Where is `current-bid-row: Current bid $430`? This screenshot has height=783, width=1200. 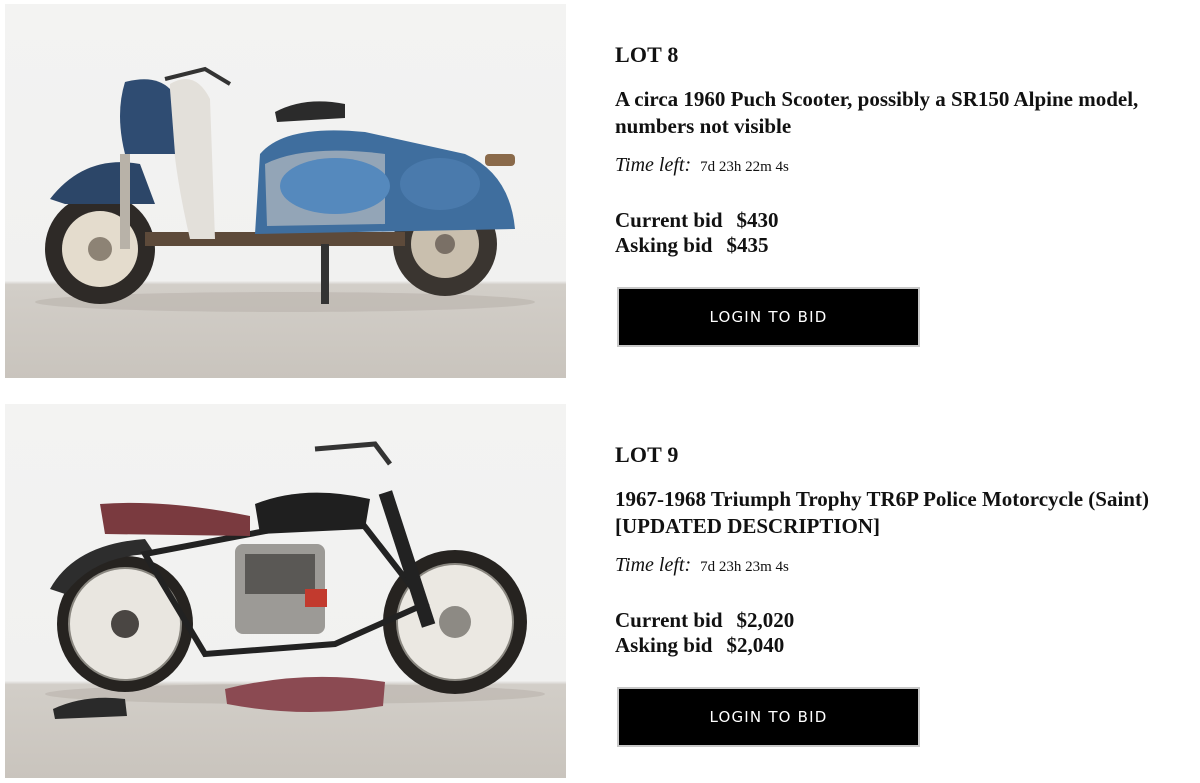 current-bid-row: Current bid $430 is located at coordinates (697, 220).